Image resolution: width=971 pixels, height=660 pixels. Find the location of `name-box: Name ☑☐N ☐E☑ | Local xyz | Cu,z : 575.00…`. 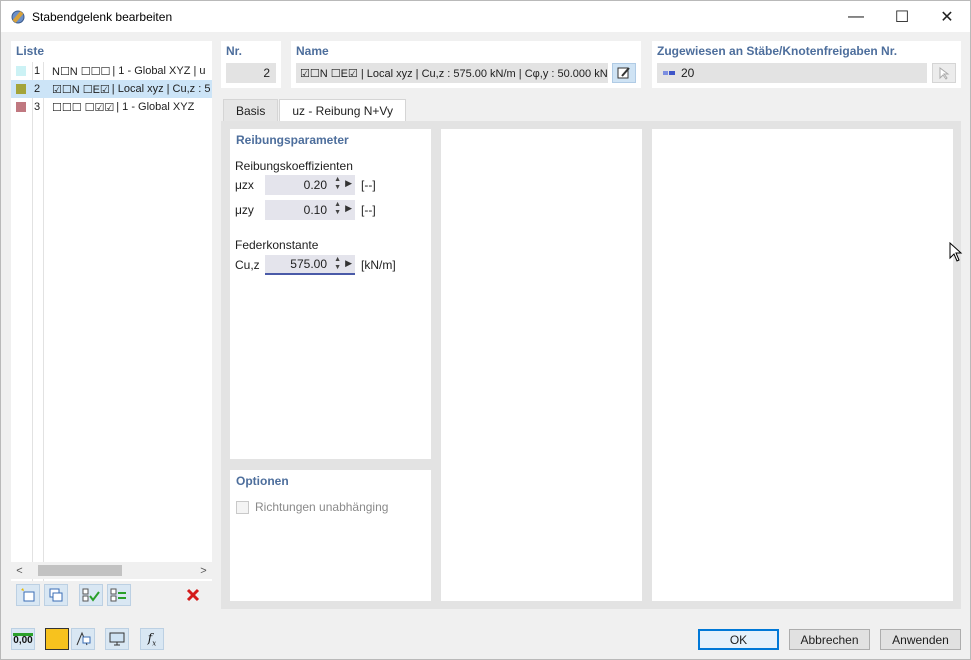

name-box: Name ☑☐N ☐E☑ | Local xyz | Cu,z : 575.00… is located at coordinates (466, 64).